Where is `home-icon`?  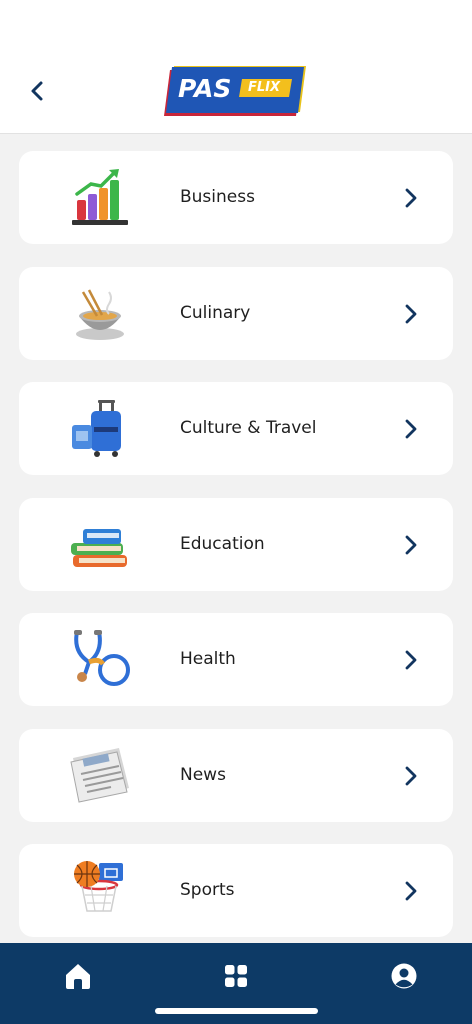 home-icon is located at coordinates (78, 976).